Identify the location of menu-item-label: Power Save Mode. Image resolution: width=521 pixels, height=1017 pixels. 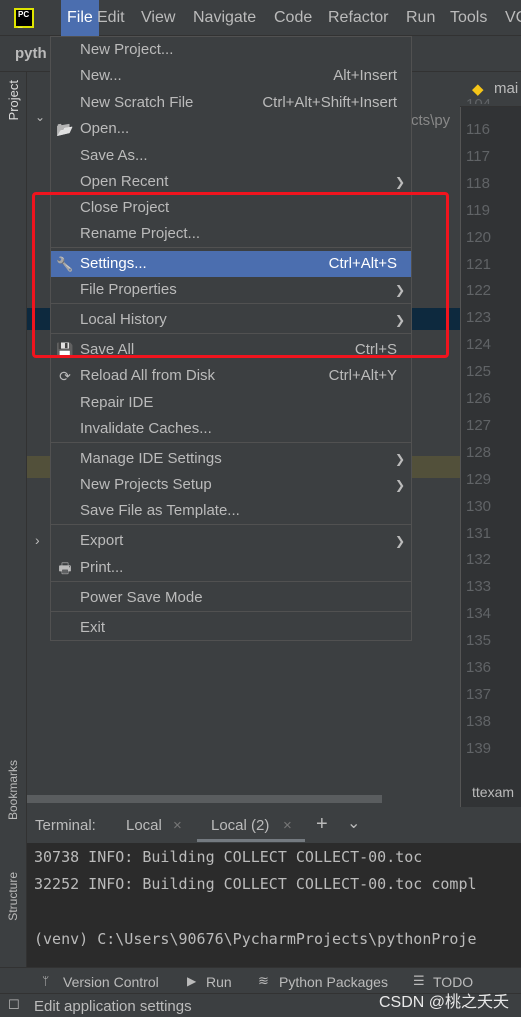
(141, 597).